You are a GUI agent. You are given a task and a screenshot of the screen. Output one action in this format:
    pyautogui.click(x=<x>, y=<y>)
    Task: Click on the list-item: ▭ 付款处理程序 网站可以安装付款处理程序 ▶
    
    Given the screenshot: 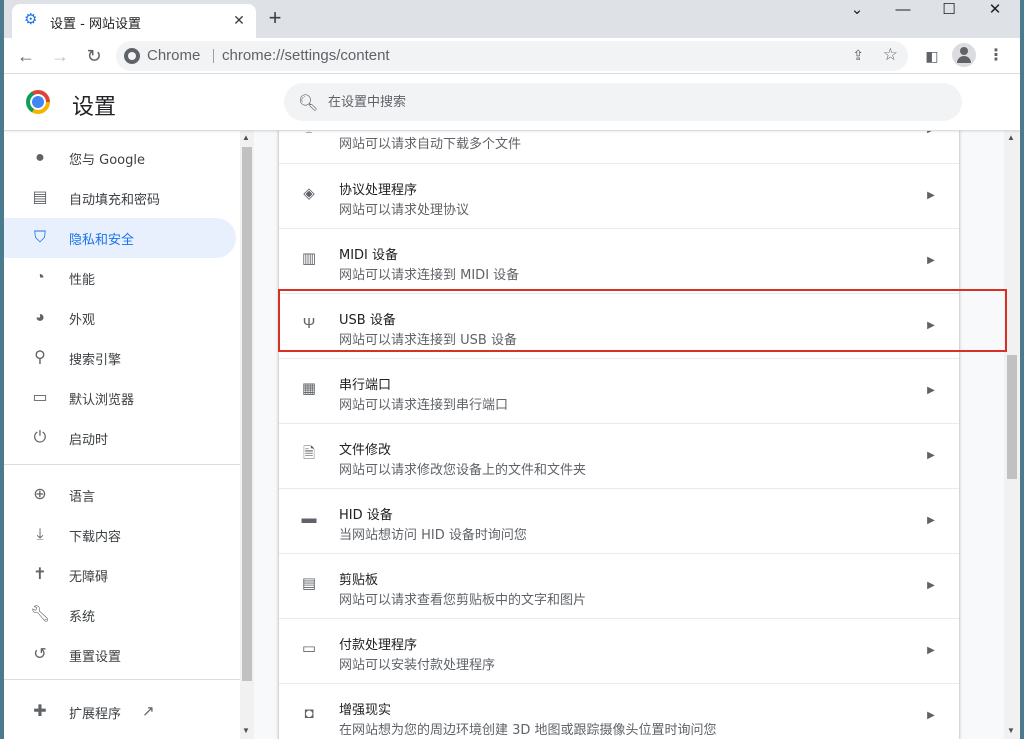 What is the action you would take?
    pyautogui.click(x=619, y=650)
    